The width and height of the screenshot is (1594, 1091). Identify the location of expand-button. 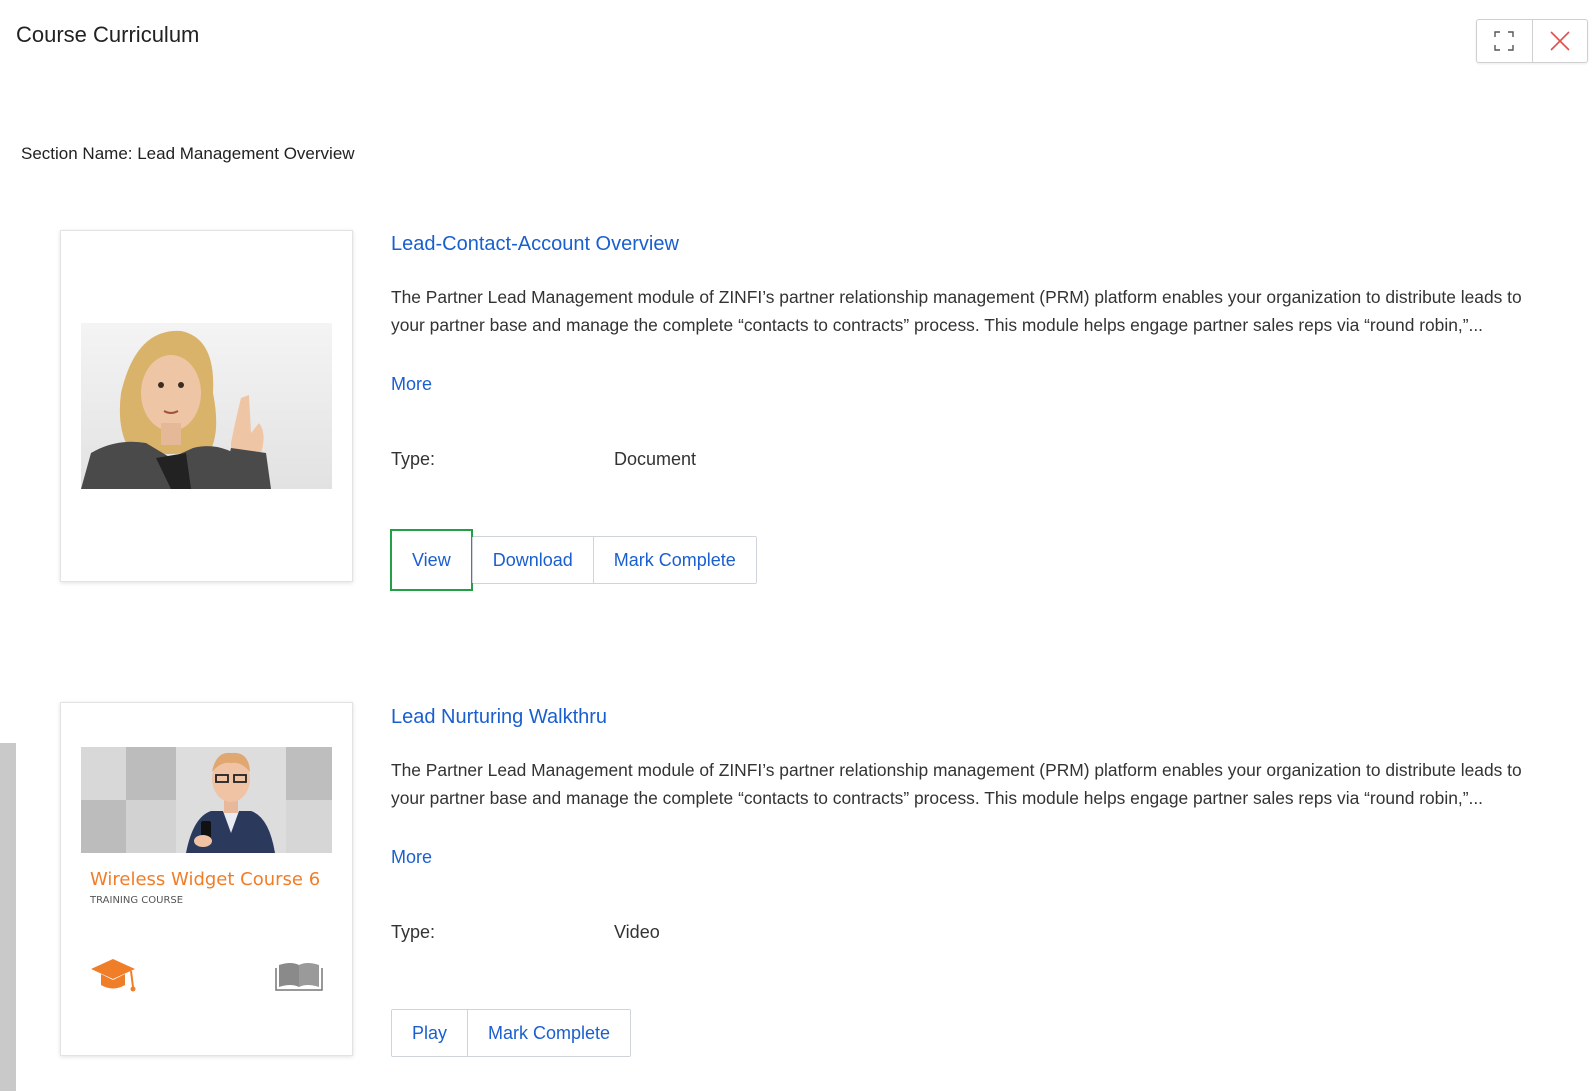
(1504, 41).